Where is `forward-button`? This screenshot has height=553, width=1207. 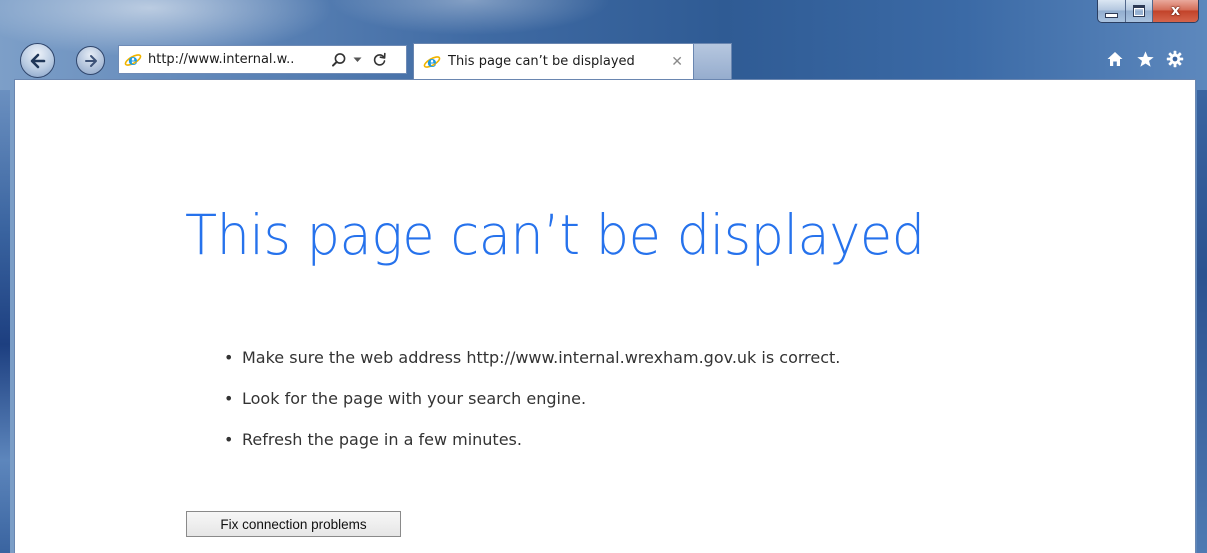 forward-button is located at coordinates (90, 60).